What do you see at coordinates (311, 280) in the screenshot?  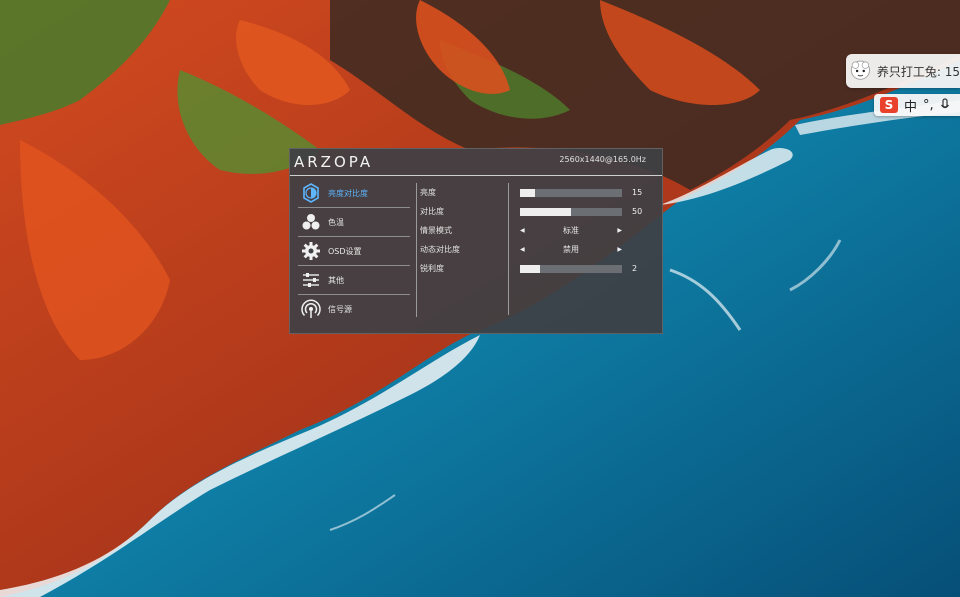 I see `sliders-icon` at bounding box center [311, 280].